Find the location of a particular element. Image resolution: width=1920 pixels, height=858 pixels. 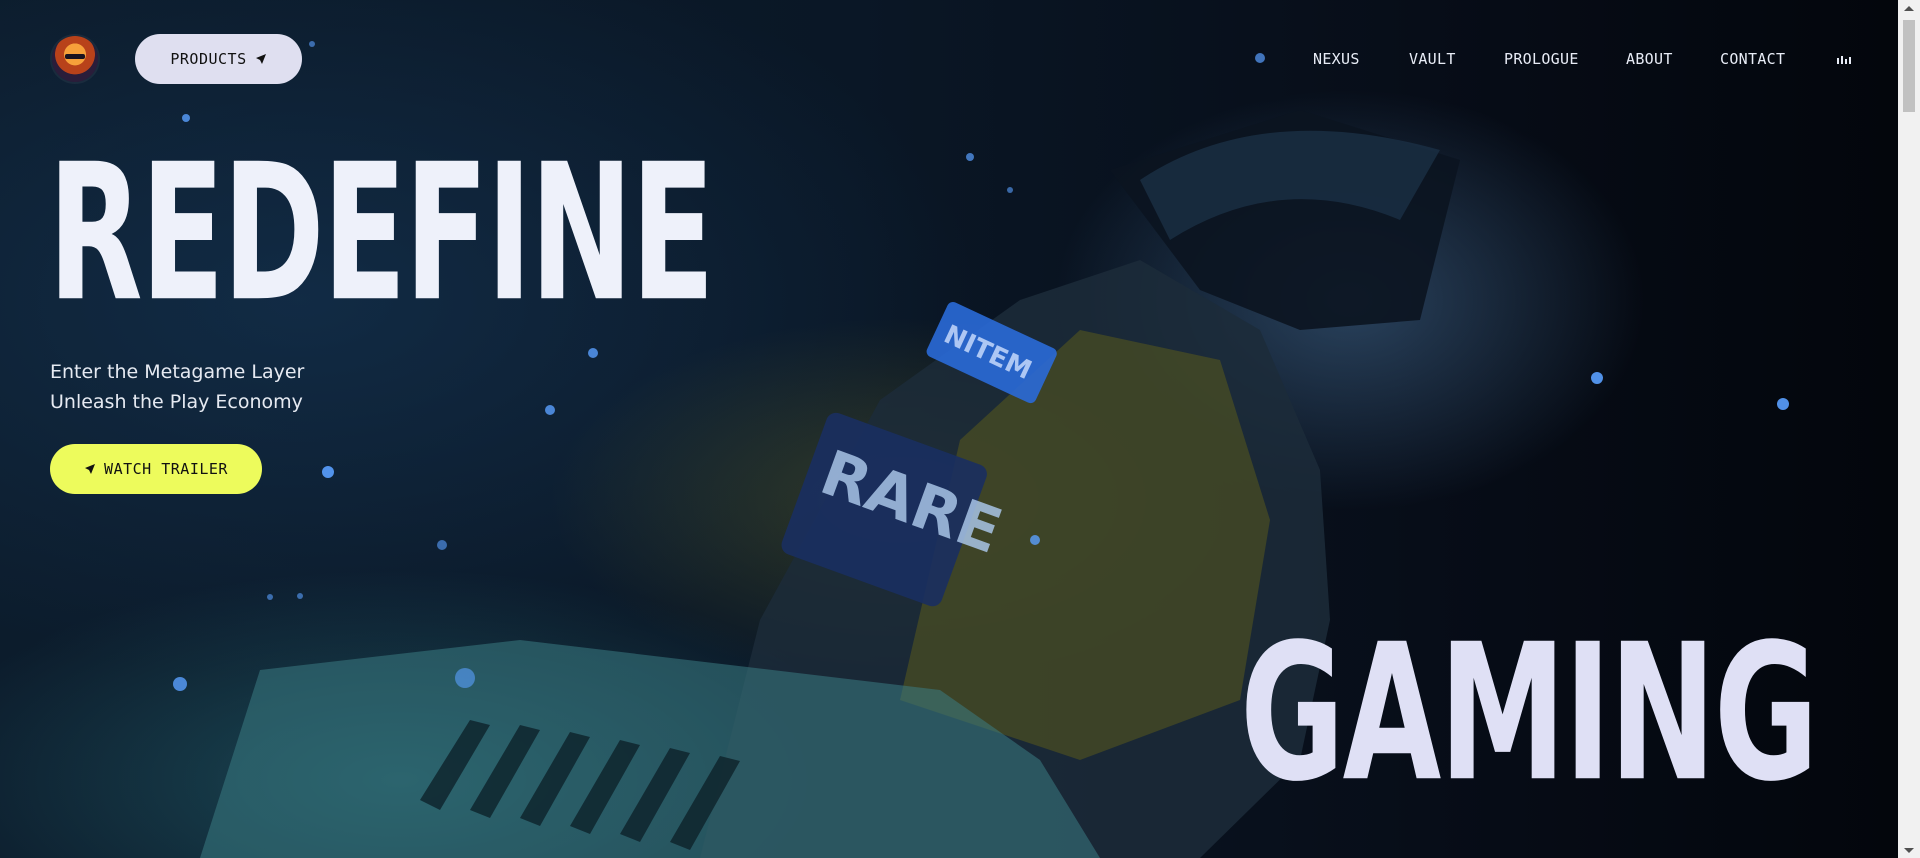

nav-item-vault: VAULT is located at coordinates (1432, 59).